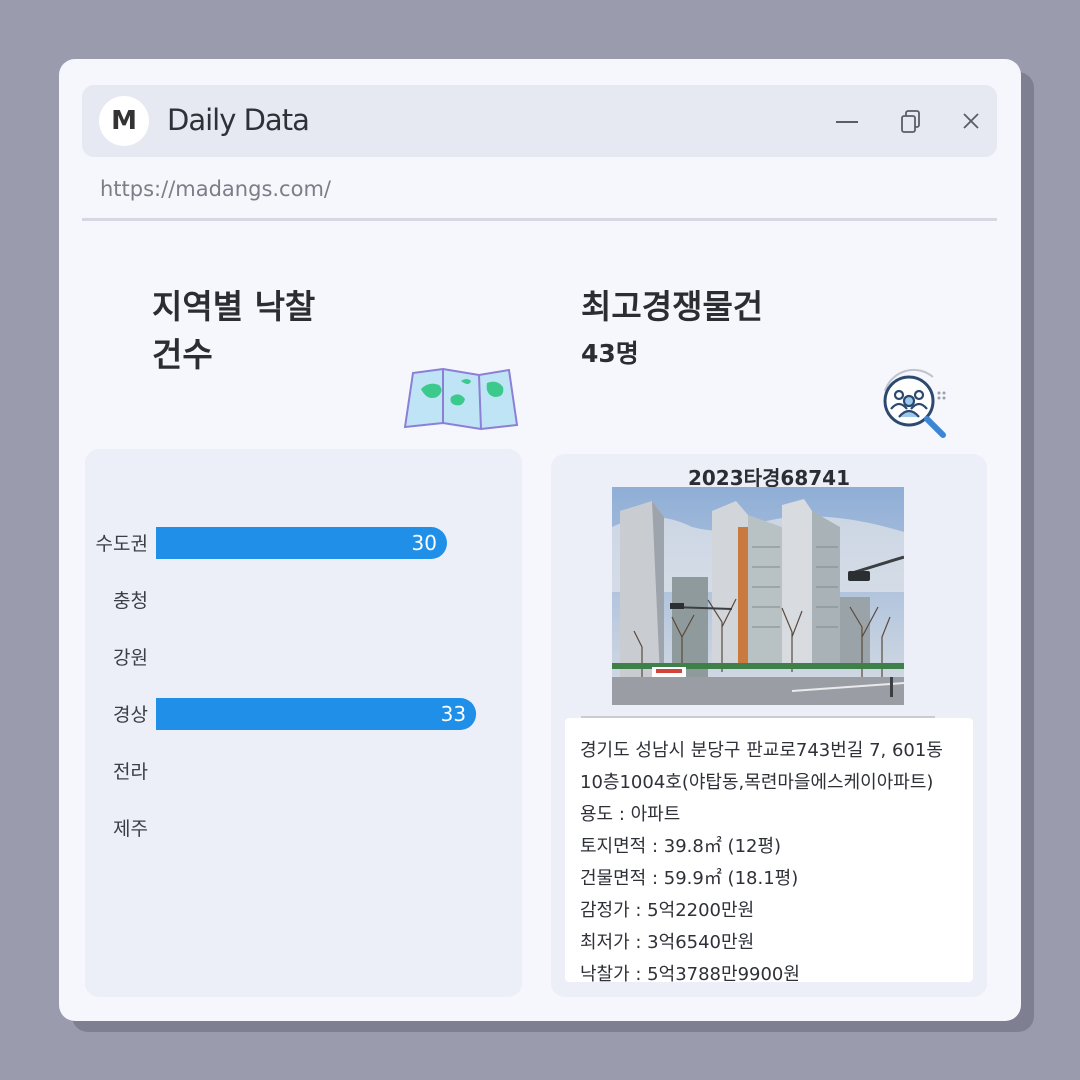 Image resolution: width=1080 pixels, height=1080 pixels. I want to click on app-logo: M, so click(124, 121).